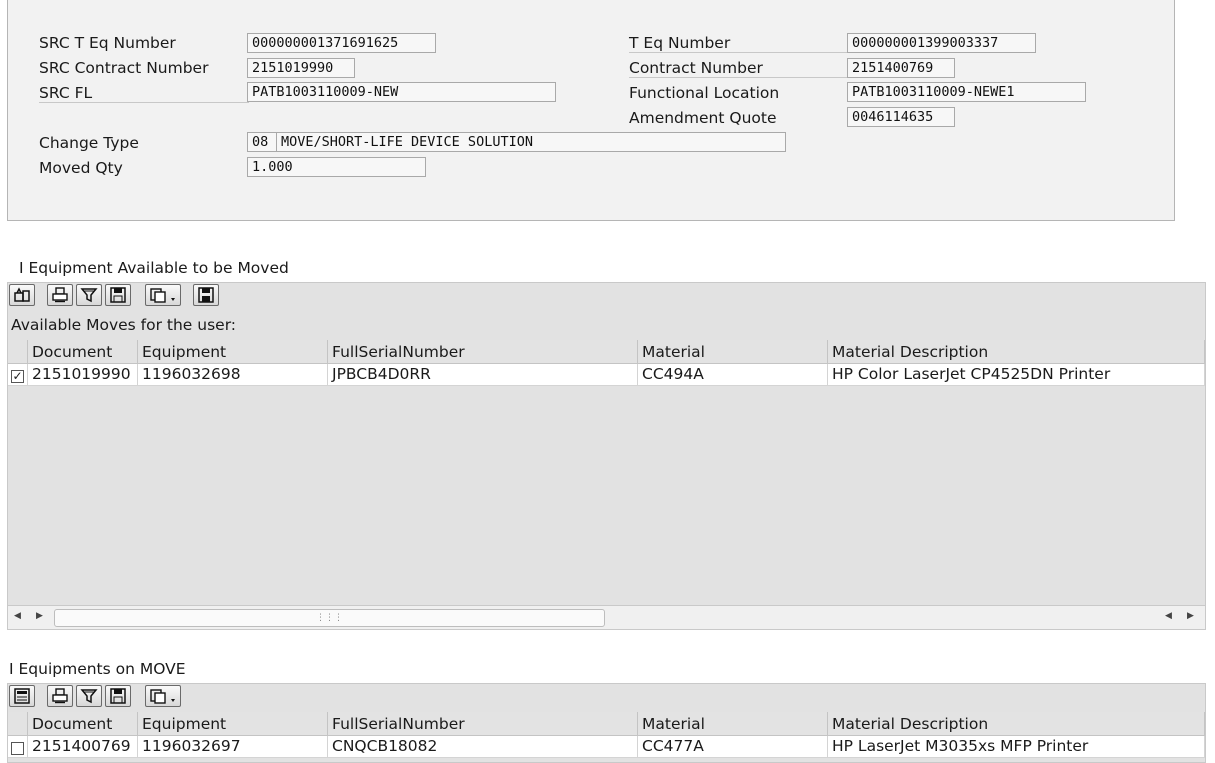 The image size is (1215, 763). What do you see at coordinates (97, 669) in the screenshot?
I see `move-section-title: I Equipments on MOVE` at bounding box center [97, 669].